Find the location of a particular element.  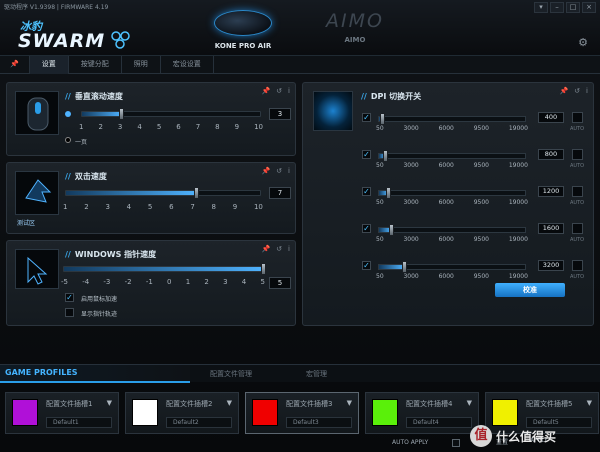

double-click-value: 7 is located at coordinates (280, 193).